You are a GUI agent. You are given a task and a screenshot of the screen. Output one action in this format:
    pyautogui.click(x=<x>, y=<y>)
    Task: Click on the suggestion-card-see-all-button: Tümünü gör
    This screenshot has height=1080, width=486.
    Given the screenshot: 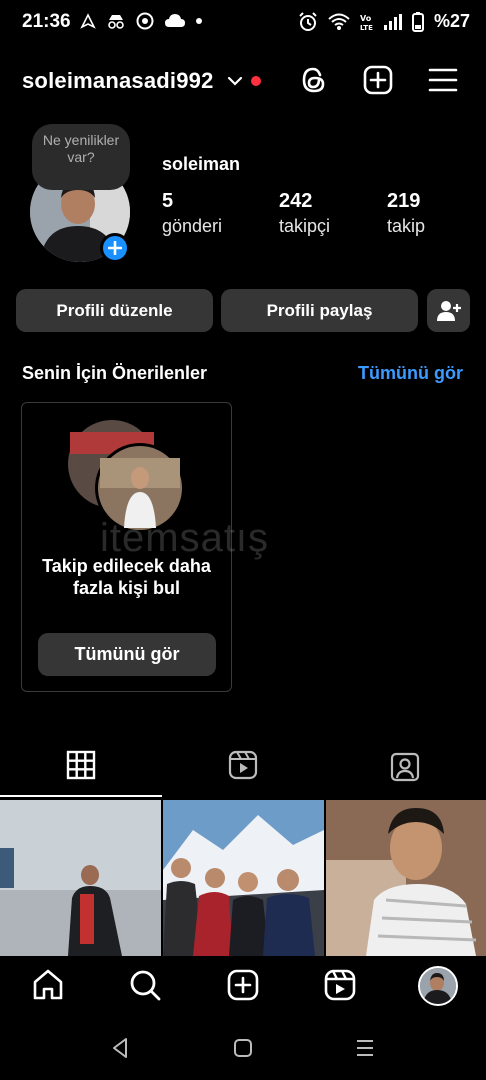 What is the action you would take?
    pyautogui.click(x=127, y=654)
    